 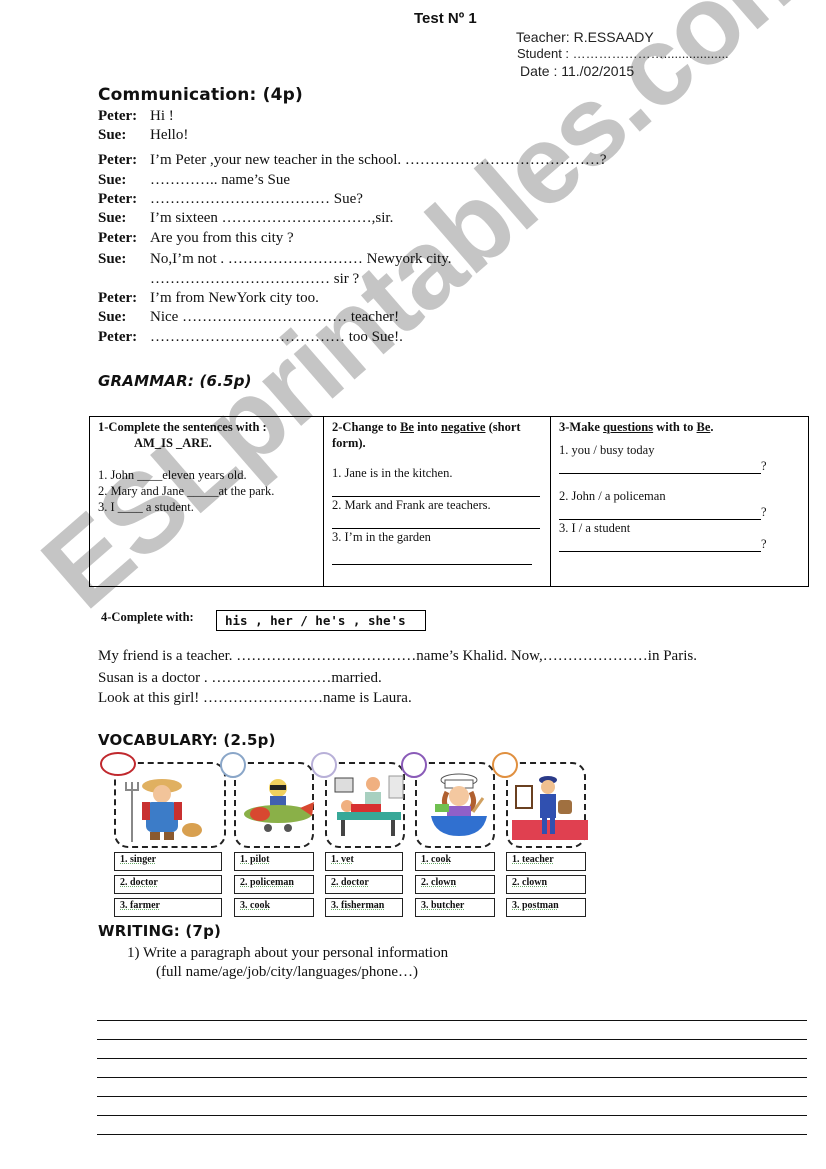 I want to click on postman-picture, so click(x=550, y=808).